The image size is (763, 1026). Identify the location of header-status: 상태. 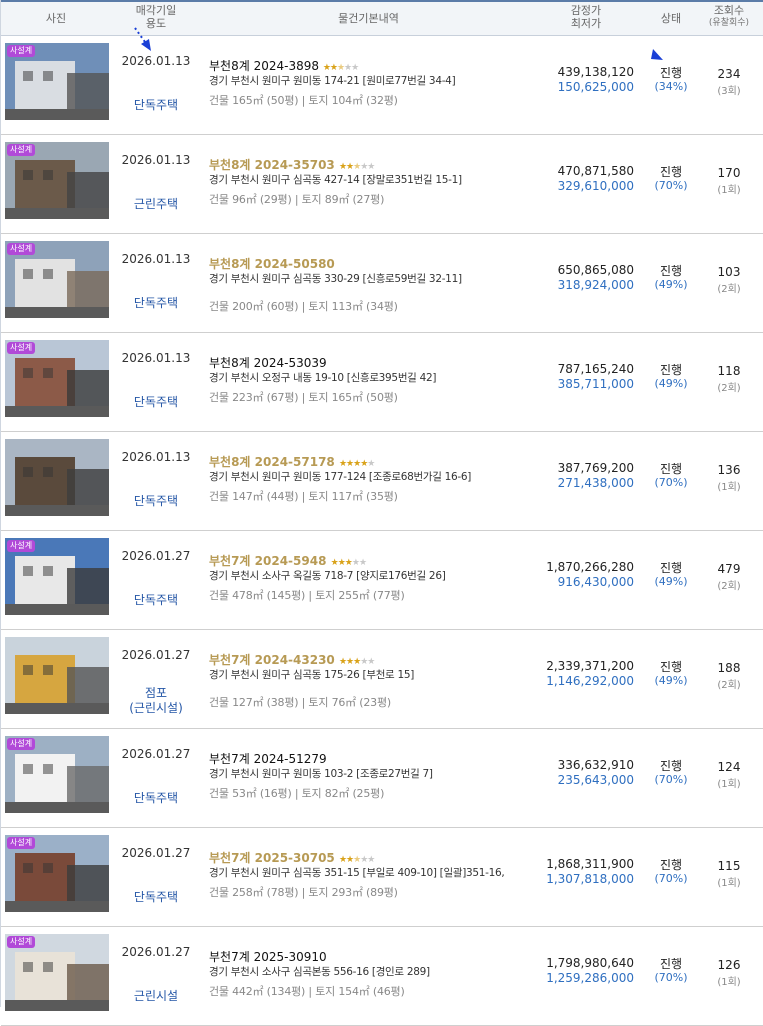
(671, 18).